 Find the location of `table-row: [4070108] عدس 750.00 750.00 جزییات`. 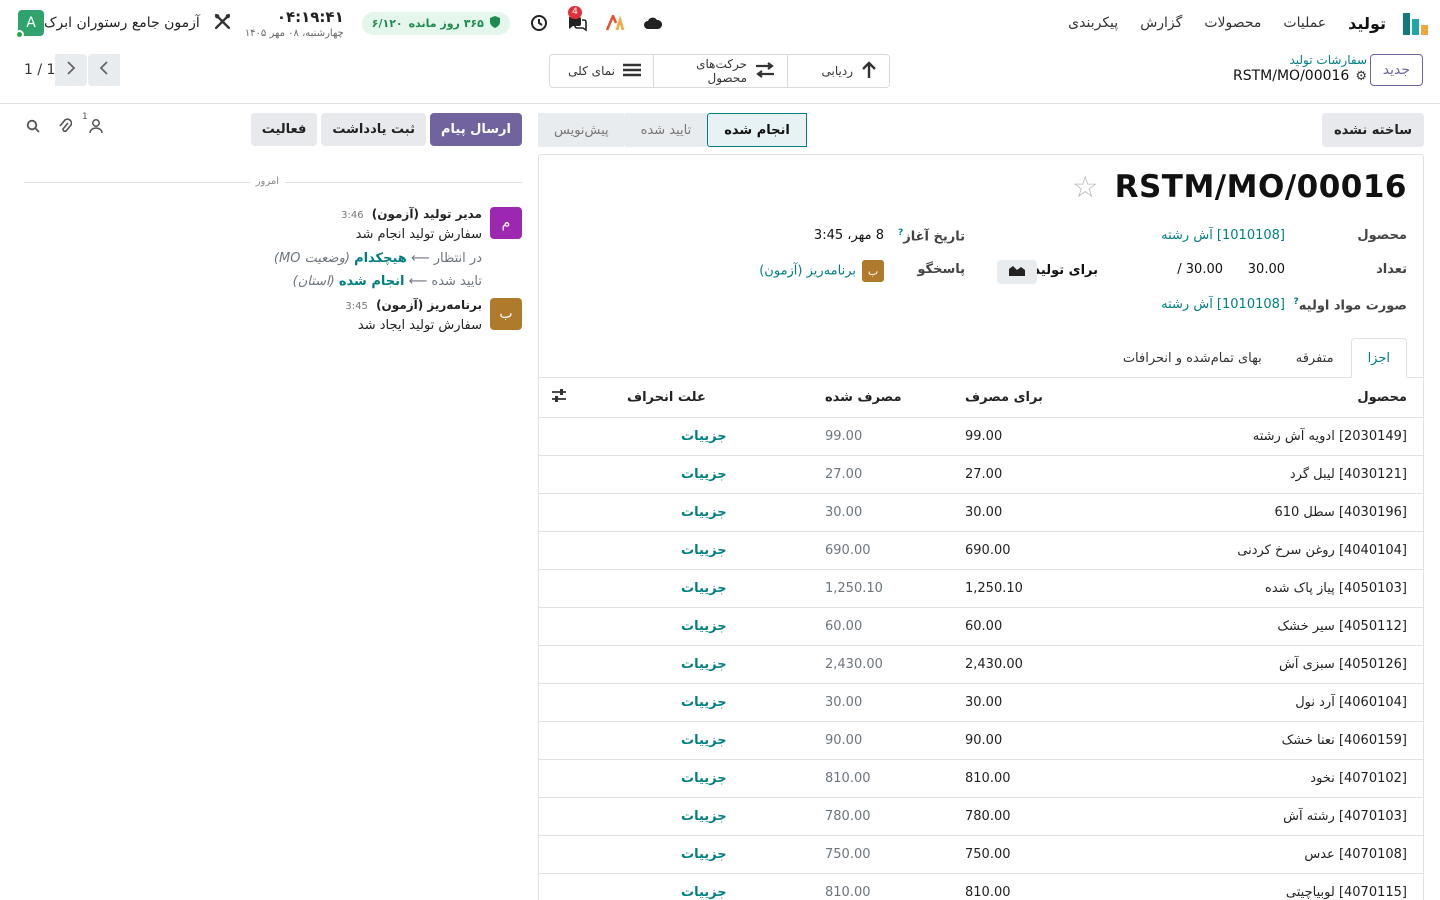

table-row: [4070108] عدس 750.00 750.00 جزییات is located at coordinates (981, 854).